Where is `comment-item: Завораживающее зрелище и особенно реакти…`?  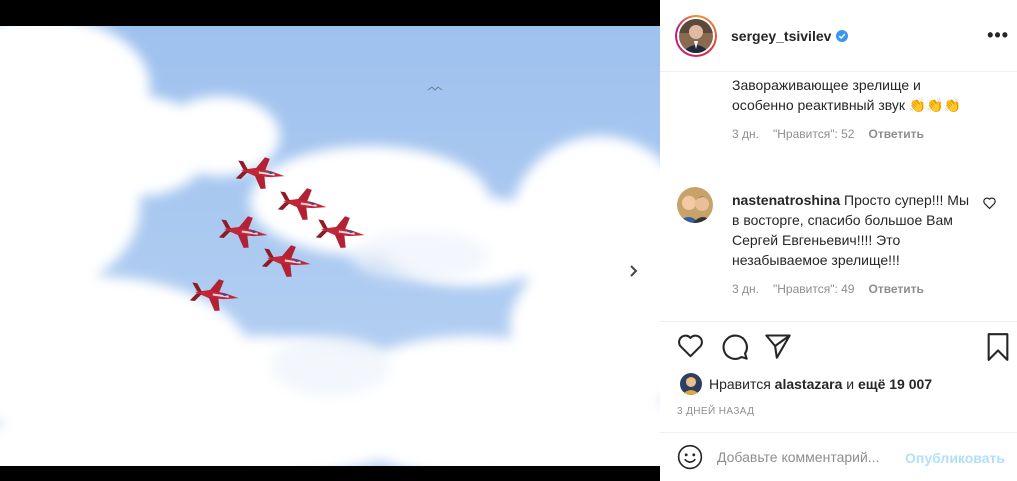 comment-item: Завораживающее зрелище и особенно реакти… is located at coordinates (857, 108).